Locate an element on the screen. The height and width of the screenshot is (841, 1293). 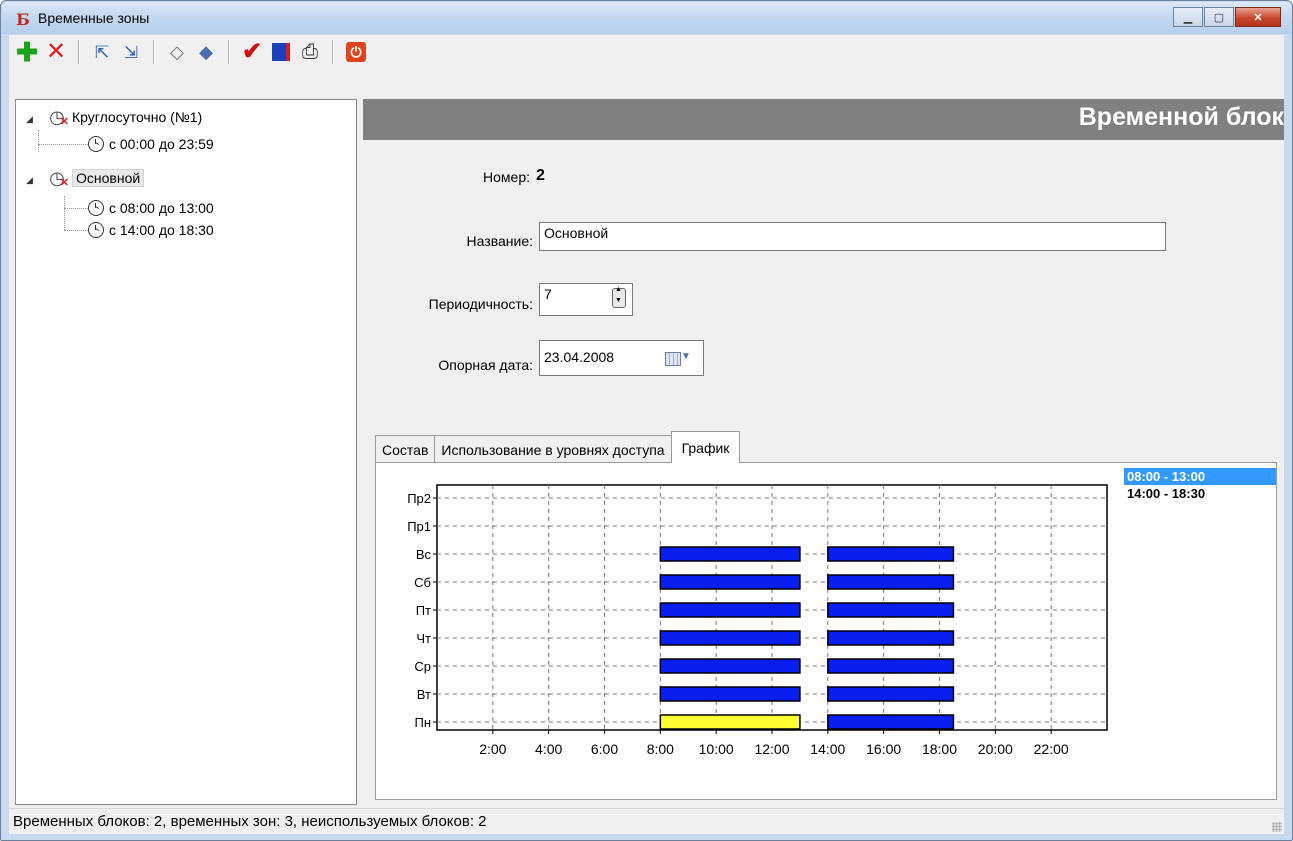
tree-item-label: с 08:00 до 13:00 is located at coordinates (161, 208).